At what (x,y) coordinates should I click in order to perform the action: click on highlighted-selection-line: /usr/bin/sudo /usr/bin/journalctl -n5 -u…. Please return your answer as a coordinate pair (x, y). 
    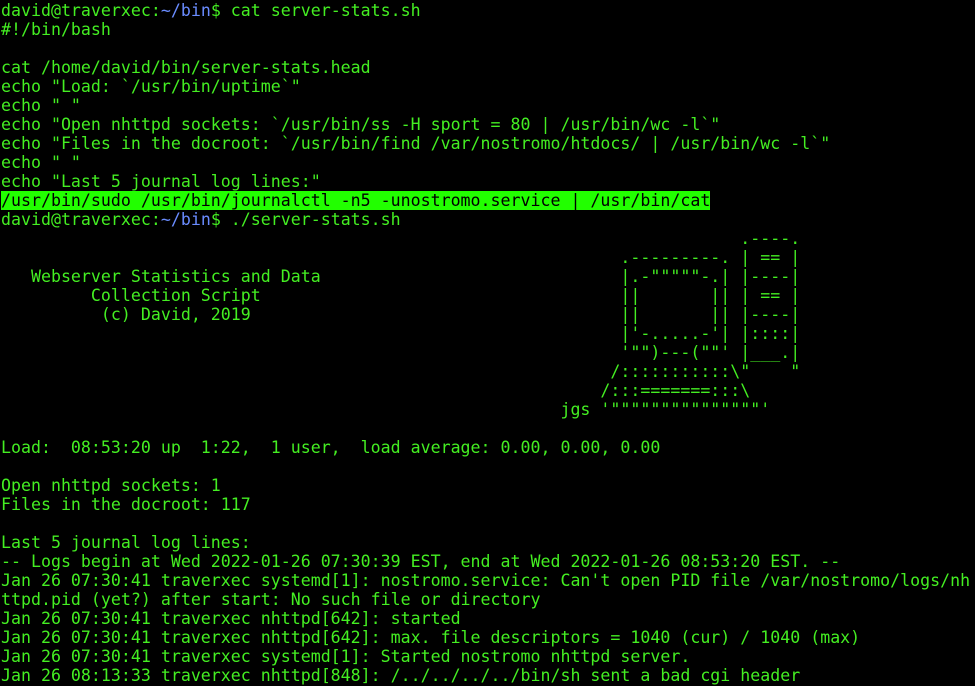
    Looking at the image, I should click on (488, 200).